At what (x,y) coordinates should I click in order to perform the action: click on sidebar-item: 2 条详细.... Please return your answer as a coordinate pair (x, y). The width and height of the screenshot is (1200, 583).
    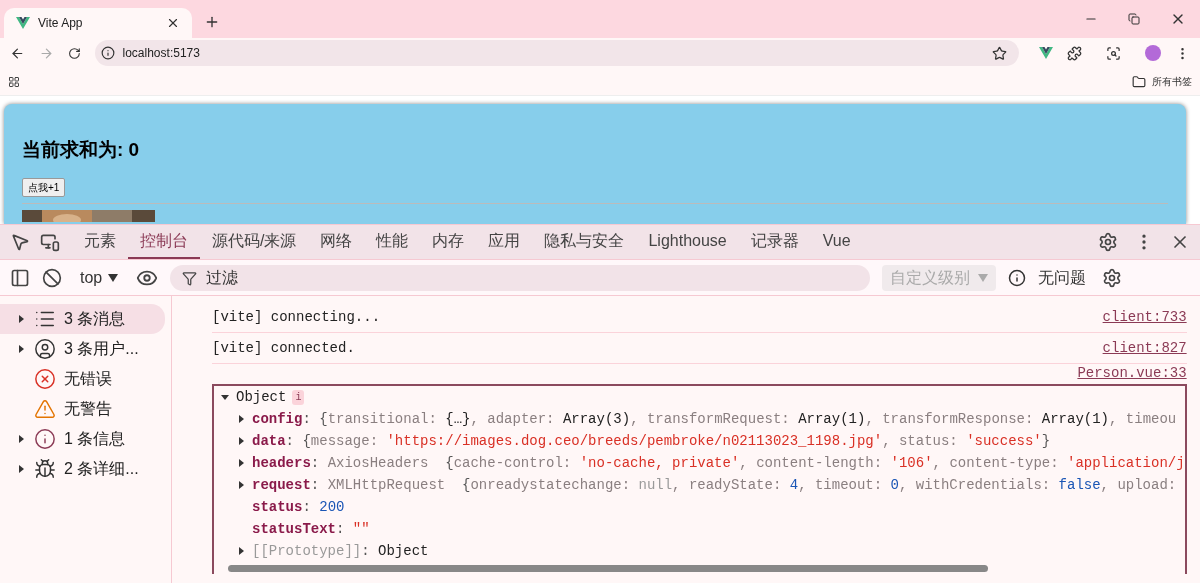
    Looking at the image, I should click on (82, 469).